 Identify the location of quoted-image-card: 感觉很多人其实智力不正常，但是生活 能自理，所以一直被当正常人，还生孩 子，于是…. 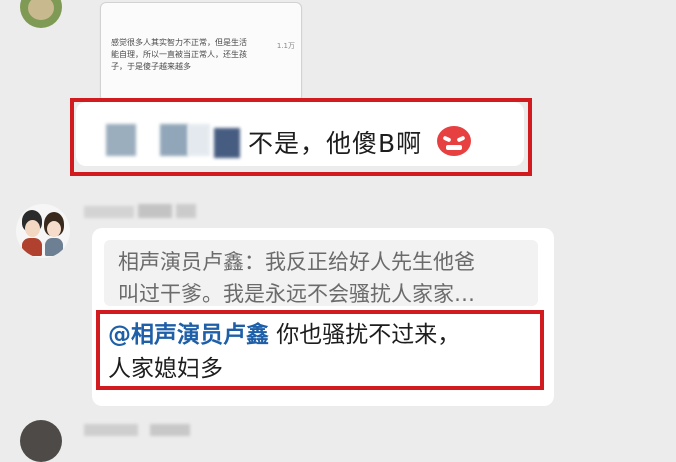
(201, 52).